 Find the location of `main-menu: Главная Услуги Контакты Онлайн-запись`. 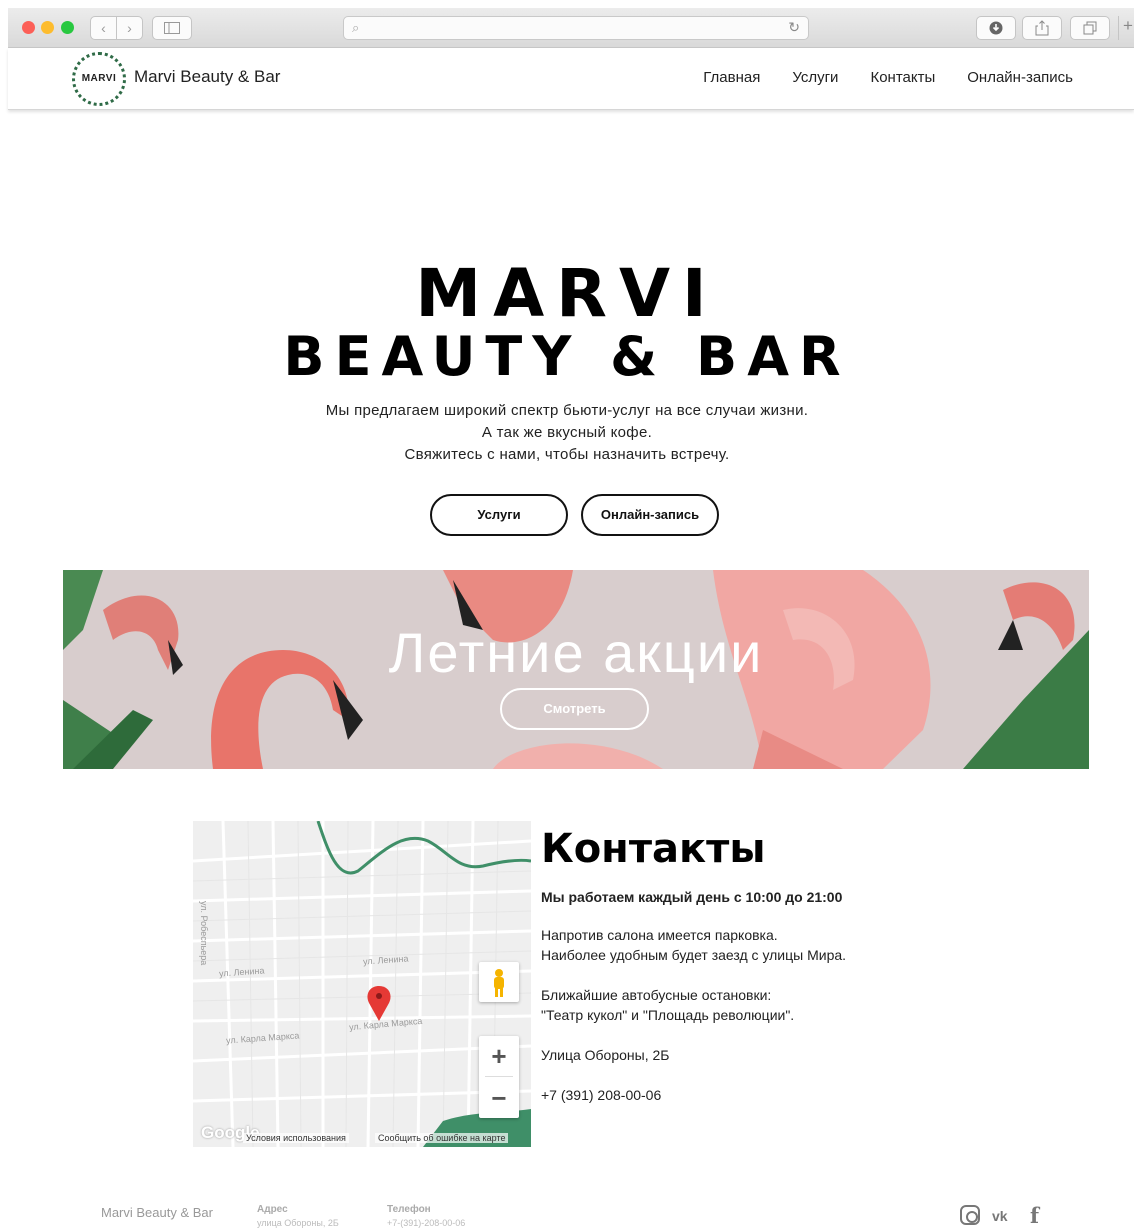

main-menu: Главная Услуги Контакты Онлайн-запись is located at coordinates (888, 77).